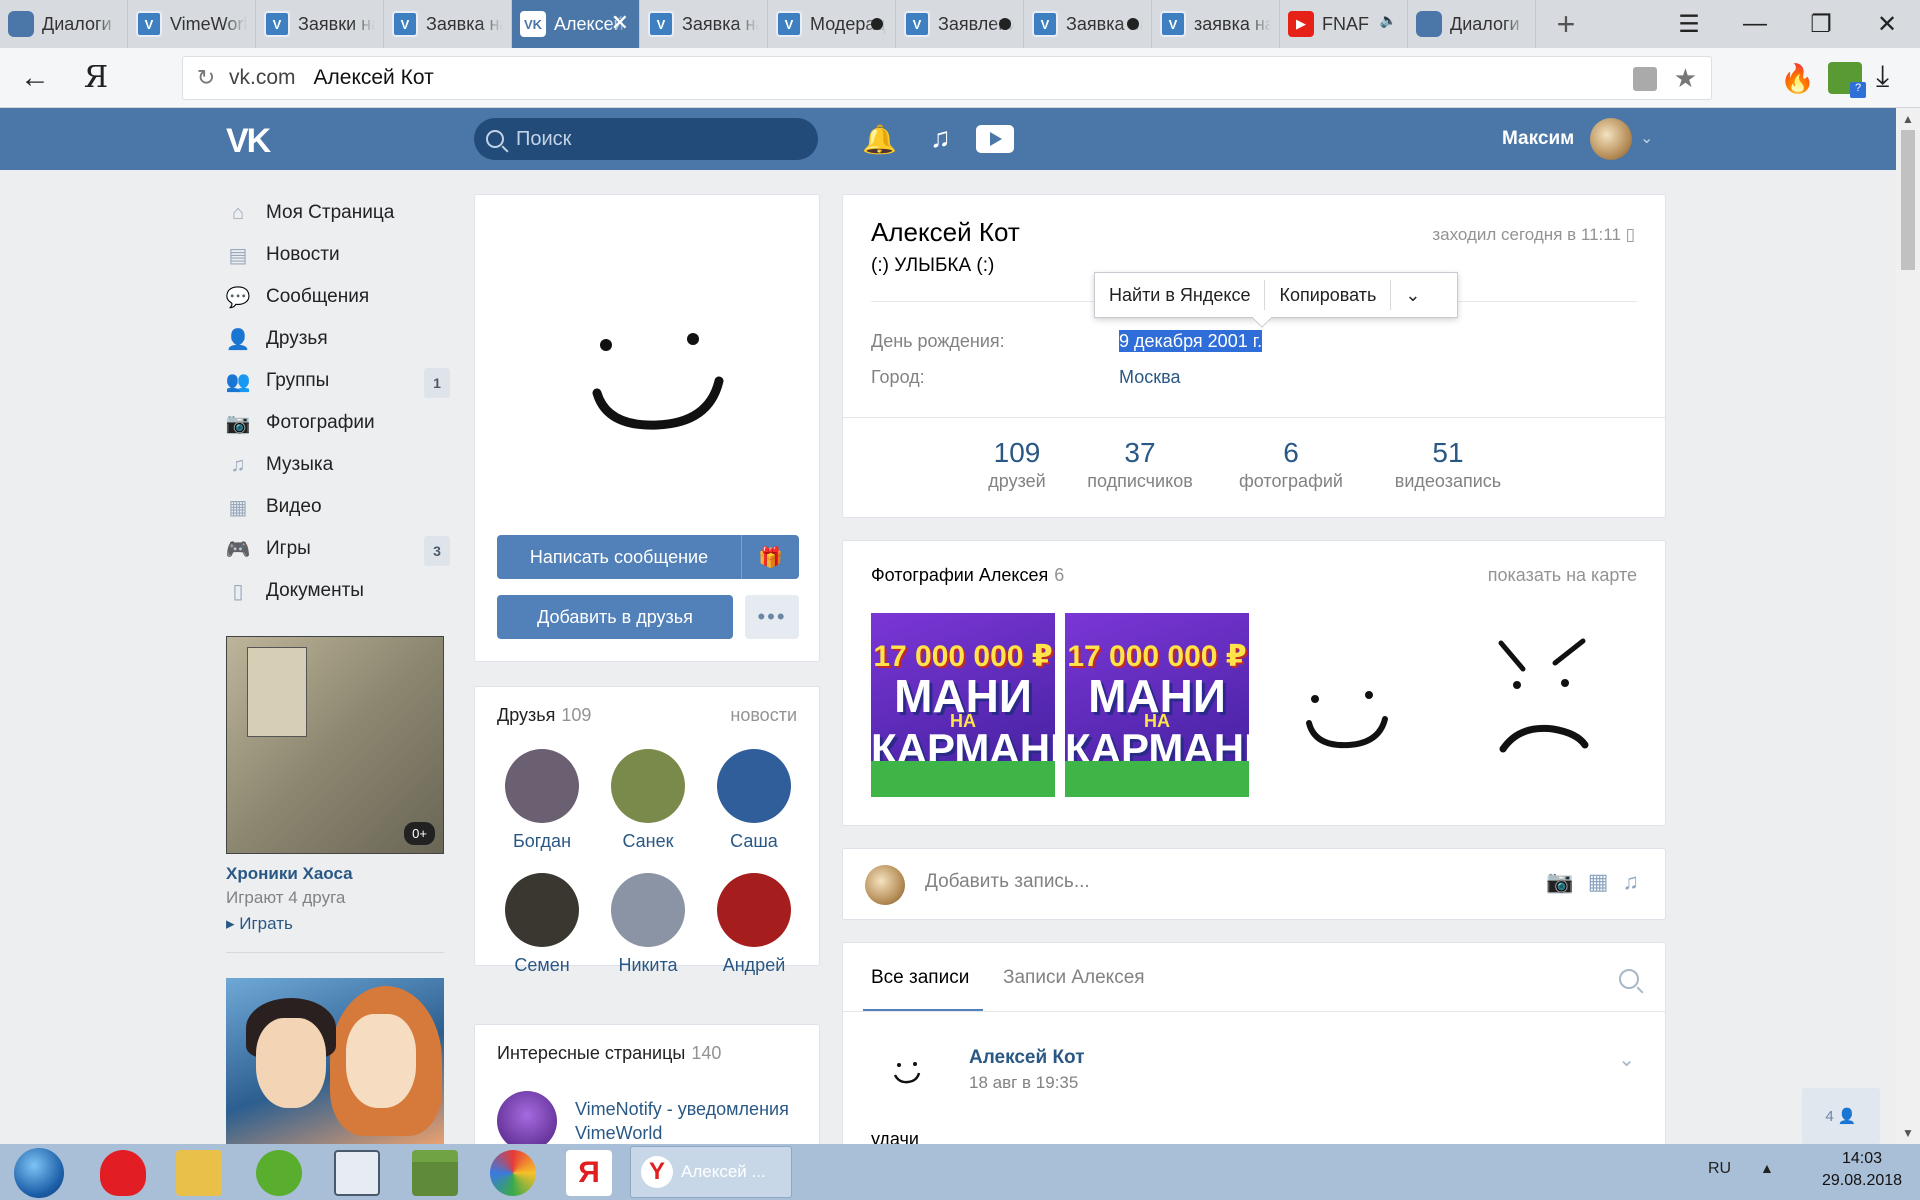  What do you see at coordinates (1598, 882) in the screenshot?
I see `video-icon: ▦` at bounding box center [1598, 882].